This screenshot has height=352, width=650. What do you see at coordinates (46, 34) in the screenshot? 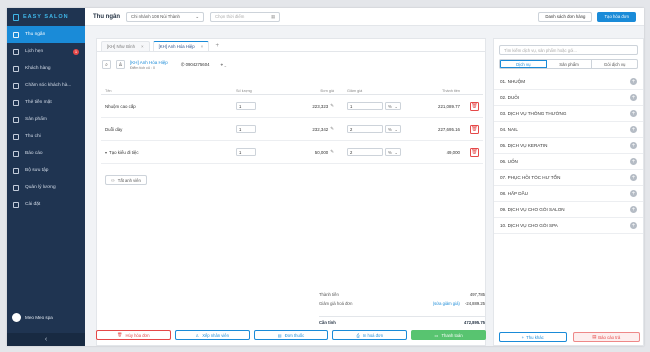
I see `sidebar-item-0: Thu ngân` at bounding box center [46, 34].